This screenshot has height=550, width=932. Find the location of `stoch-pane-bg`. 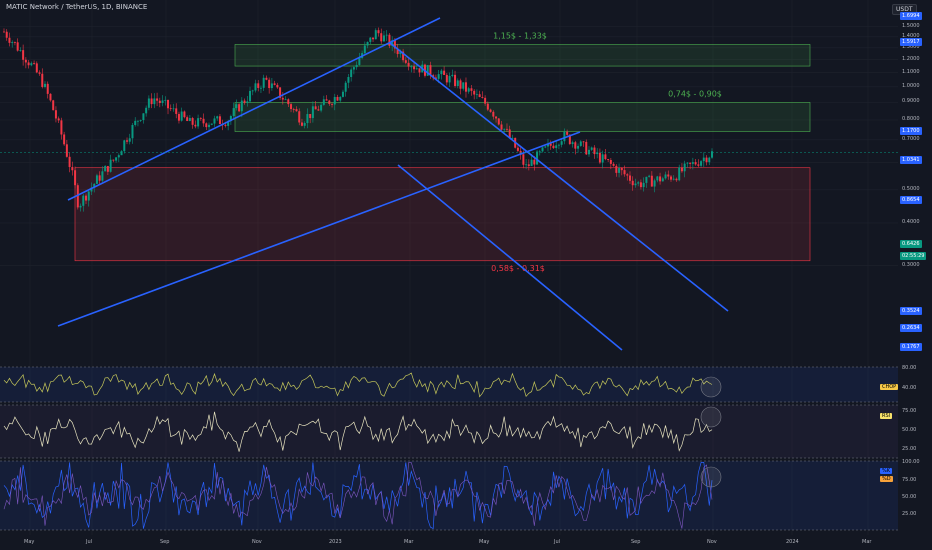

stoch-pane-bg is located at coordinates (449, 495).